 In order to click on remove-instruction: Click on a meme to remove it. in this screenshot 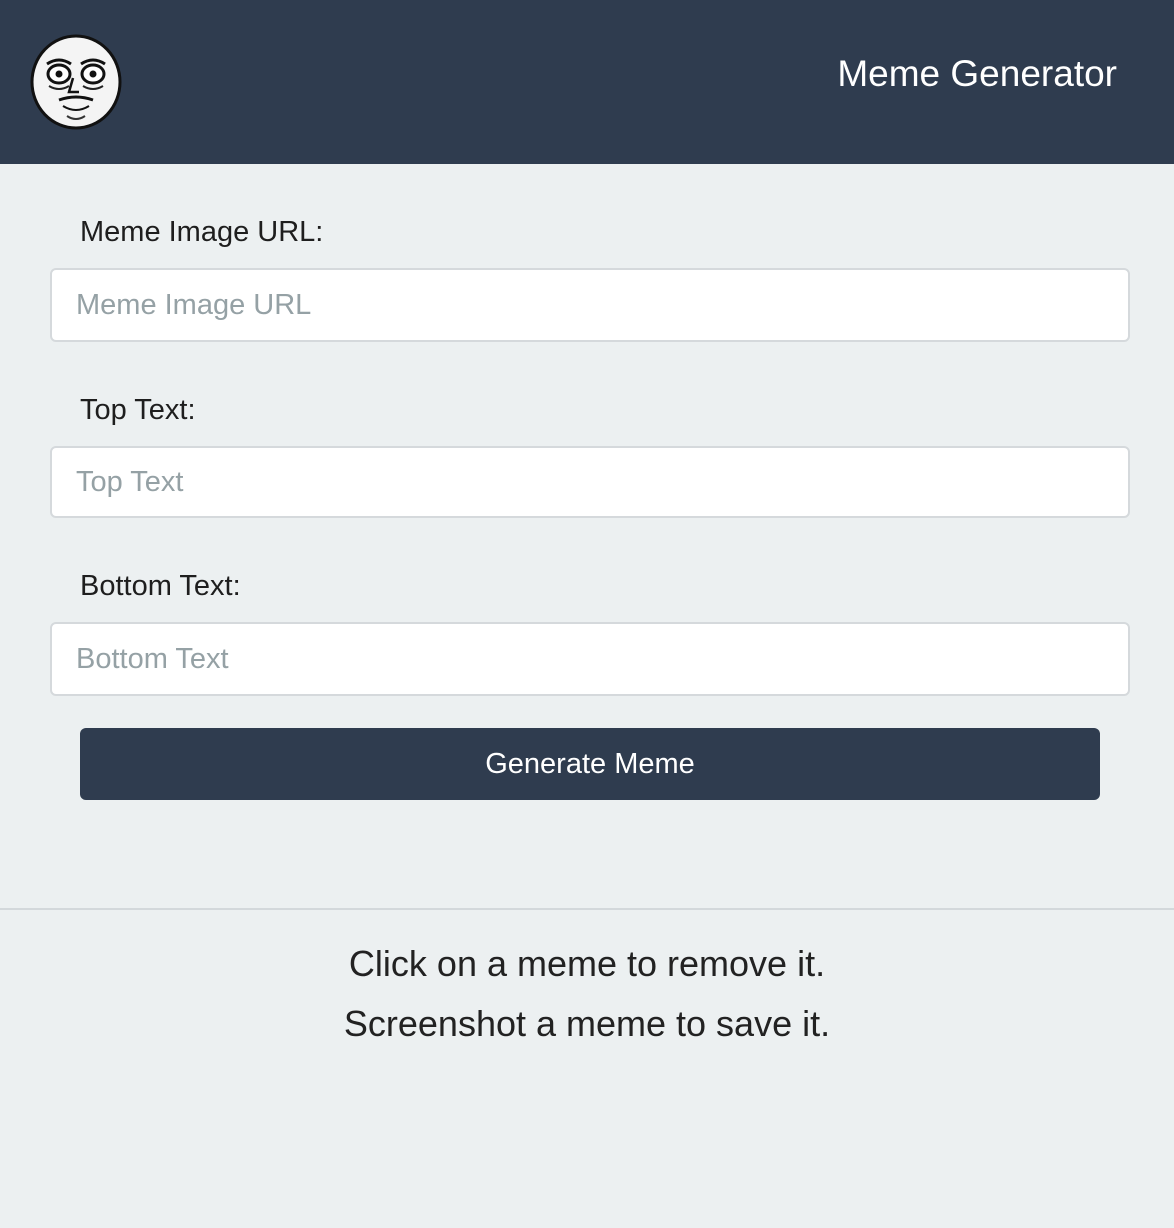, I will do `click(587, 963)`.